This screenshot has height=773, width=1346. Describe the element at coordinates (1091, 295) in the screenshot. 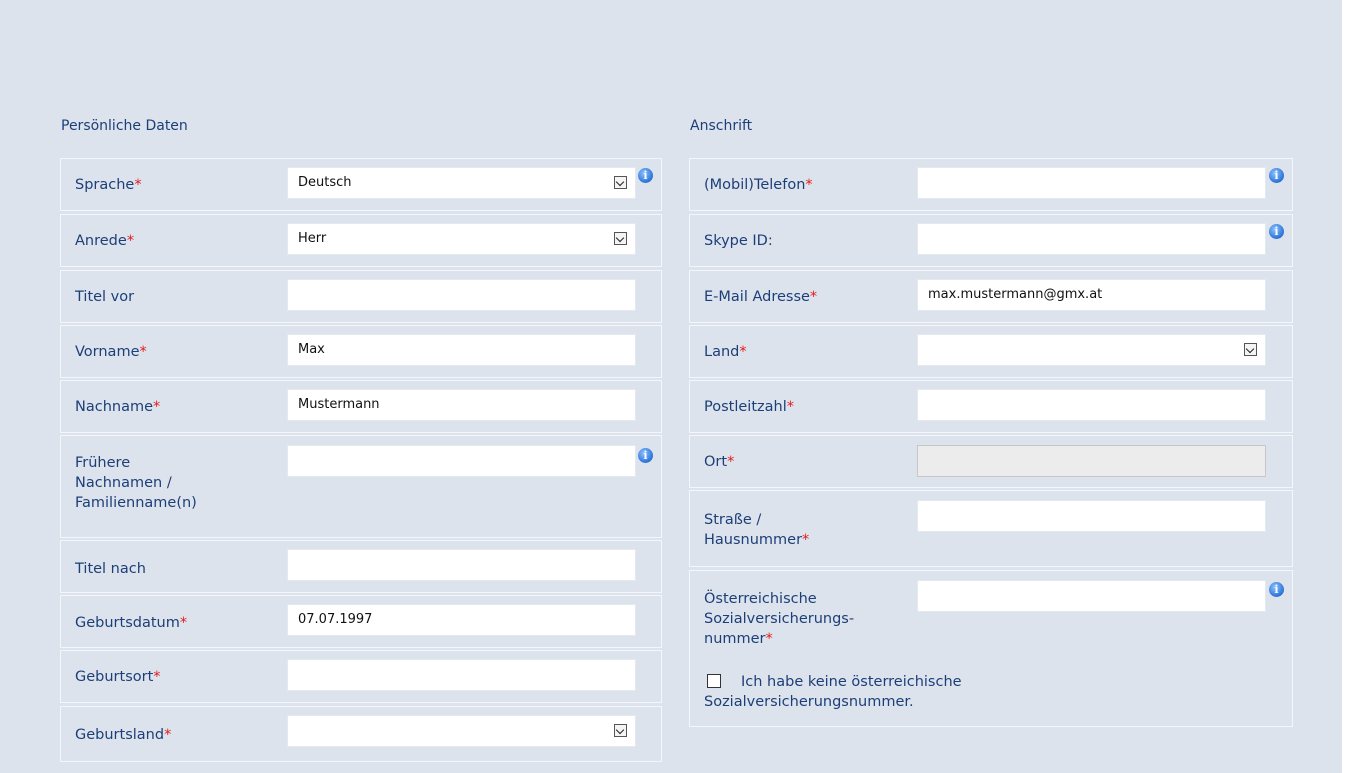

I see `email-input: max.mustermann@gmx.at` at that location.